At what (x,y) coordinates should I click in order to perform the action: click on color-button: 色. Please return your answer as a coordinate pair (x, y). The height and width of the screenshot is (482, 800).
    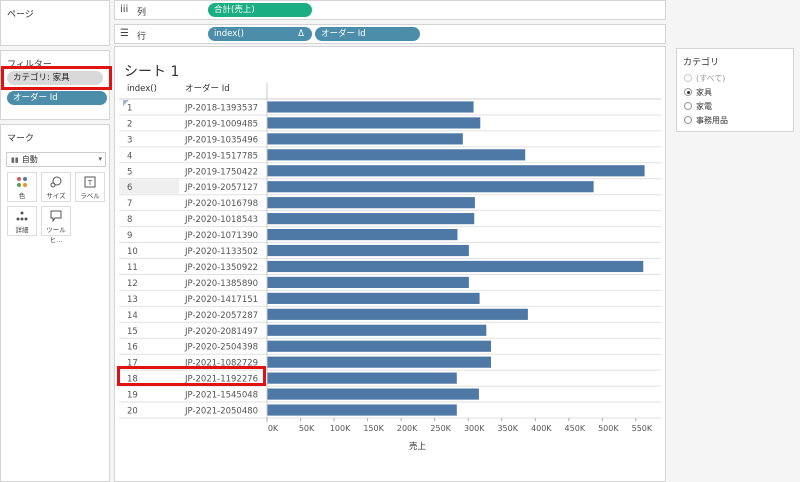
    Looking at the image, I should click on (22, 187).